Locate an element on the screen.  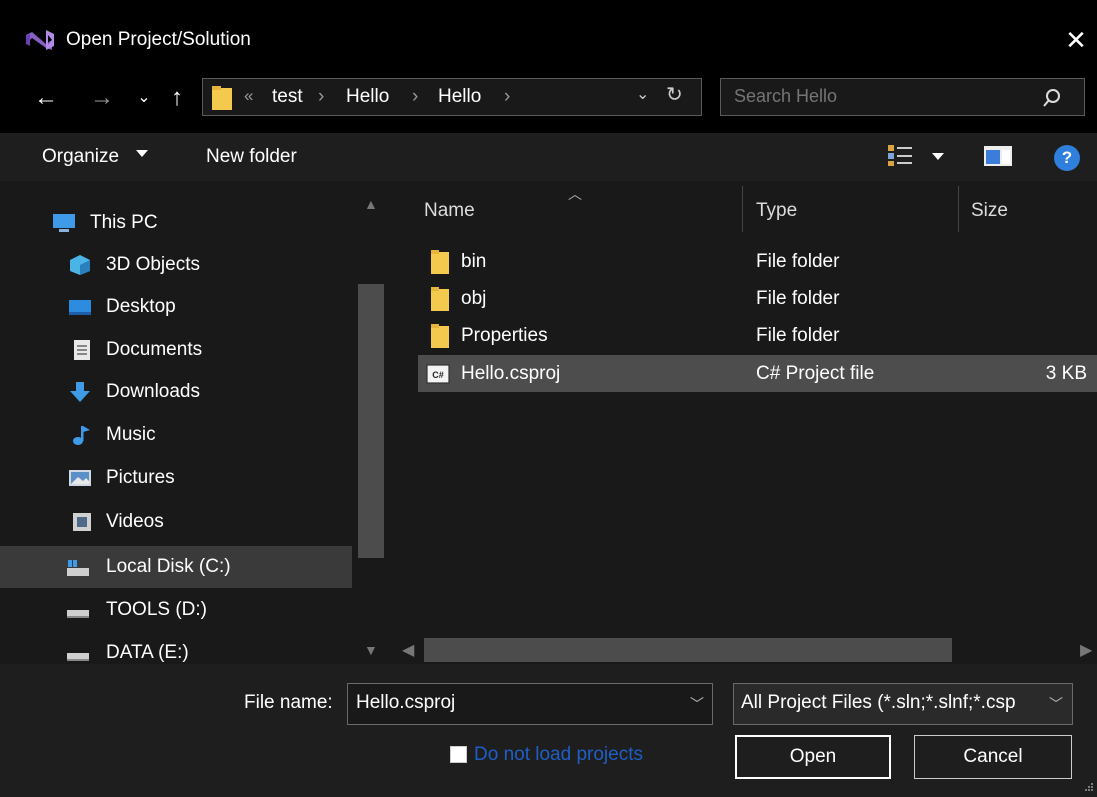
documents-icon is located at coordinates (82, 350).